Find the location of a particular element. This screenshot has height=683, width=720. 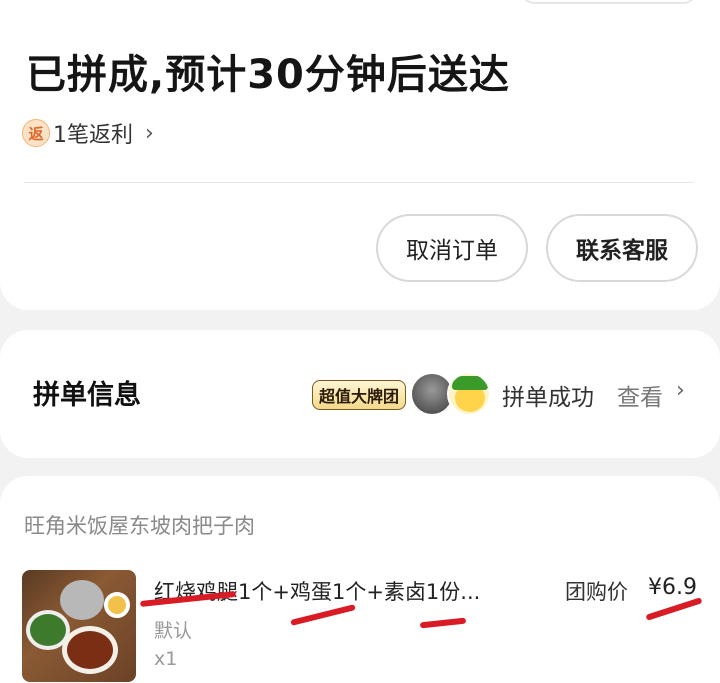

group-status-text: 拼单成功 is located at coordinates (548, 398).